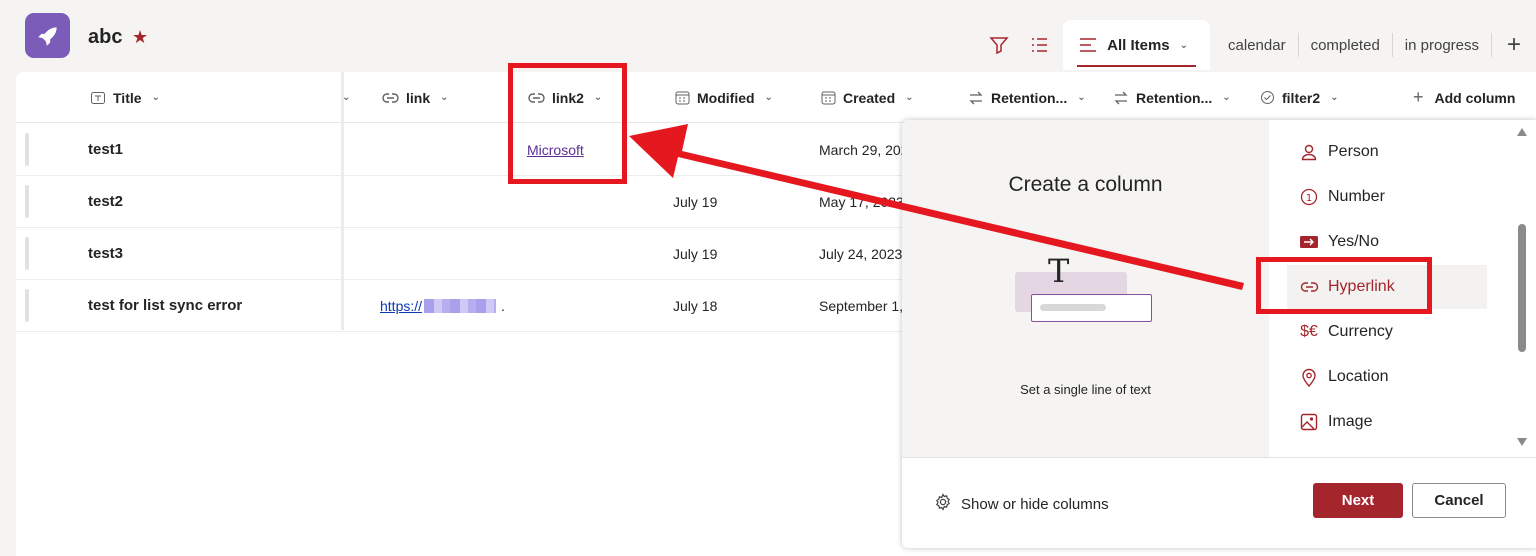 The width and height of the screenshot is (1536, 556). What do you see at coordinates (466, 150) in the screenshot?
I see `table-row: test1 Microsoft March 29, 2023` at bounding box center [466, 150].